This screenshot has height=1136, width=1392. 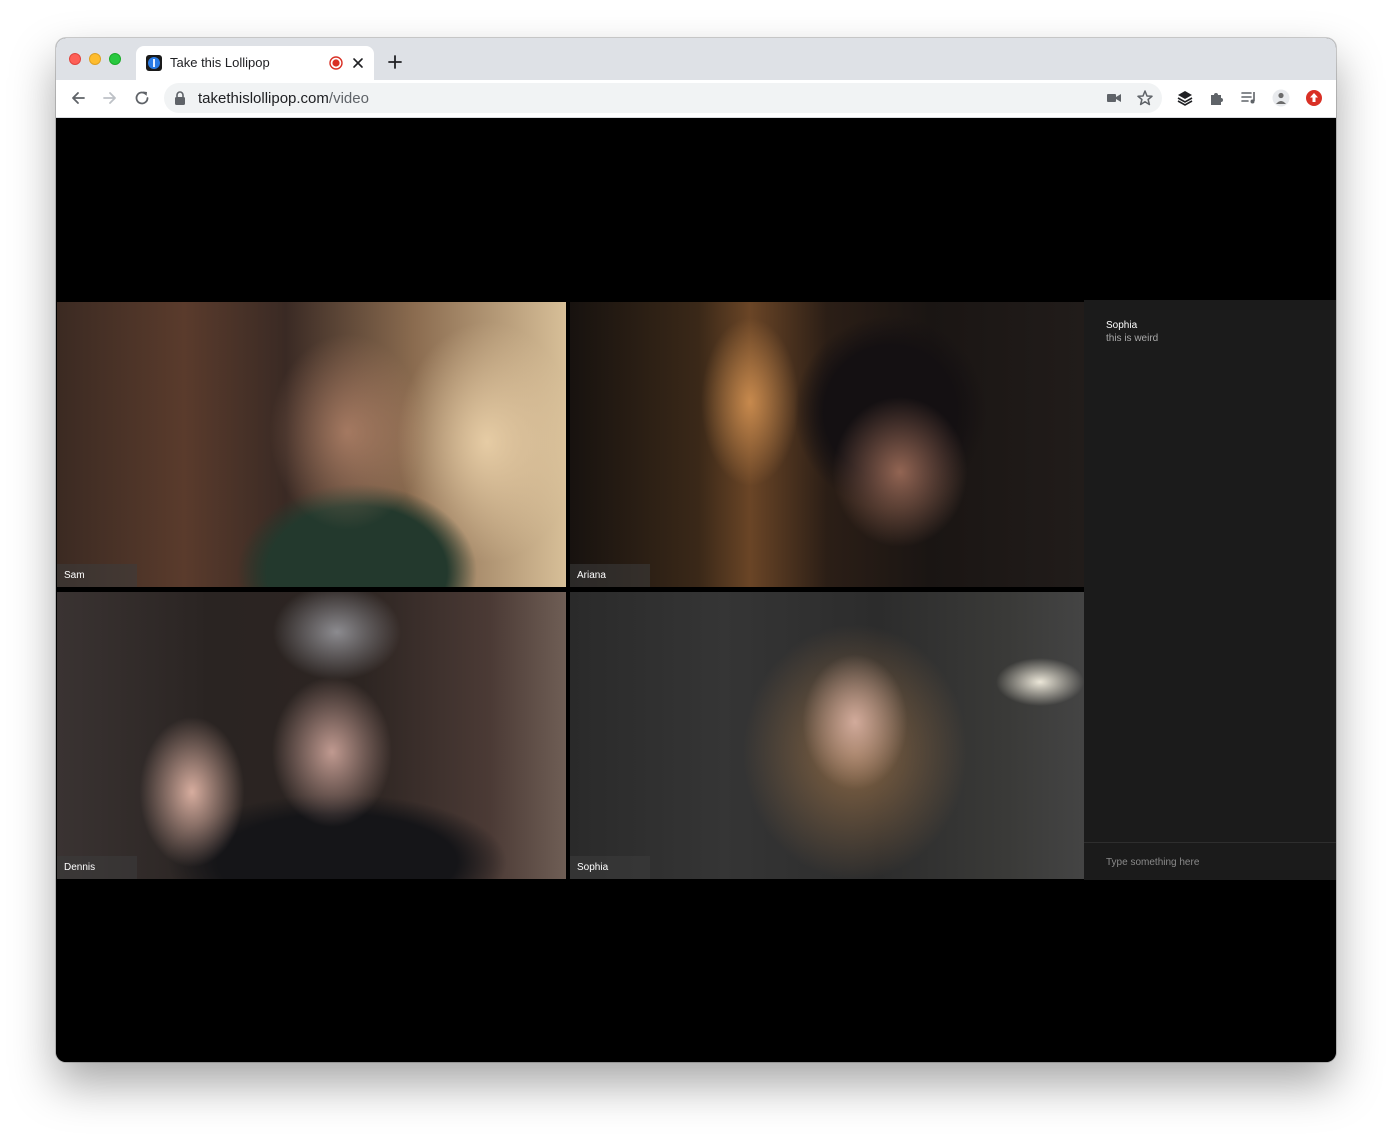 I want to click on extensions-puzzle-icon, so click(x=1217, y=98).